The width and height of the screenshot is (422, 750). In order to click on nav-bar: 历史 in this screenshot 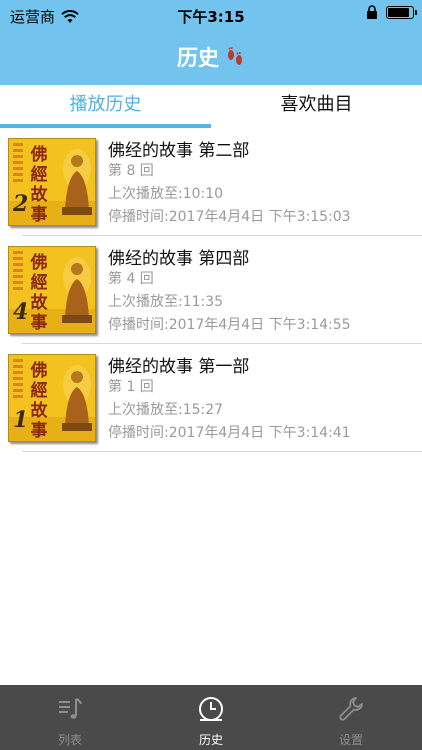, I will do `click(211, 56)`.